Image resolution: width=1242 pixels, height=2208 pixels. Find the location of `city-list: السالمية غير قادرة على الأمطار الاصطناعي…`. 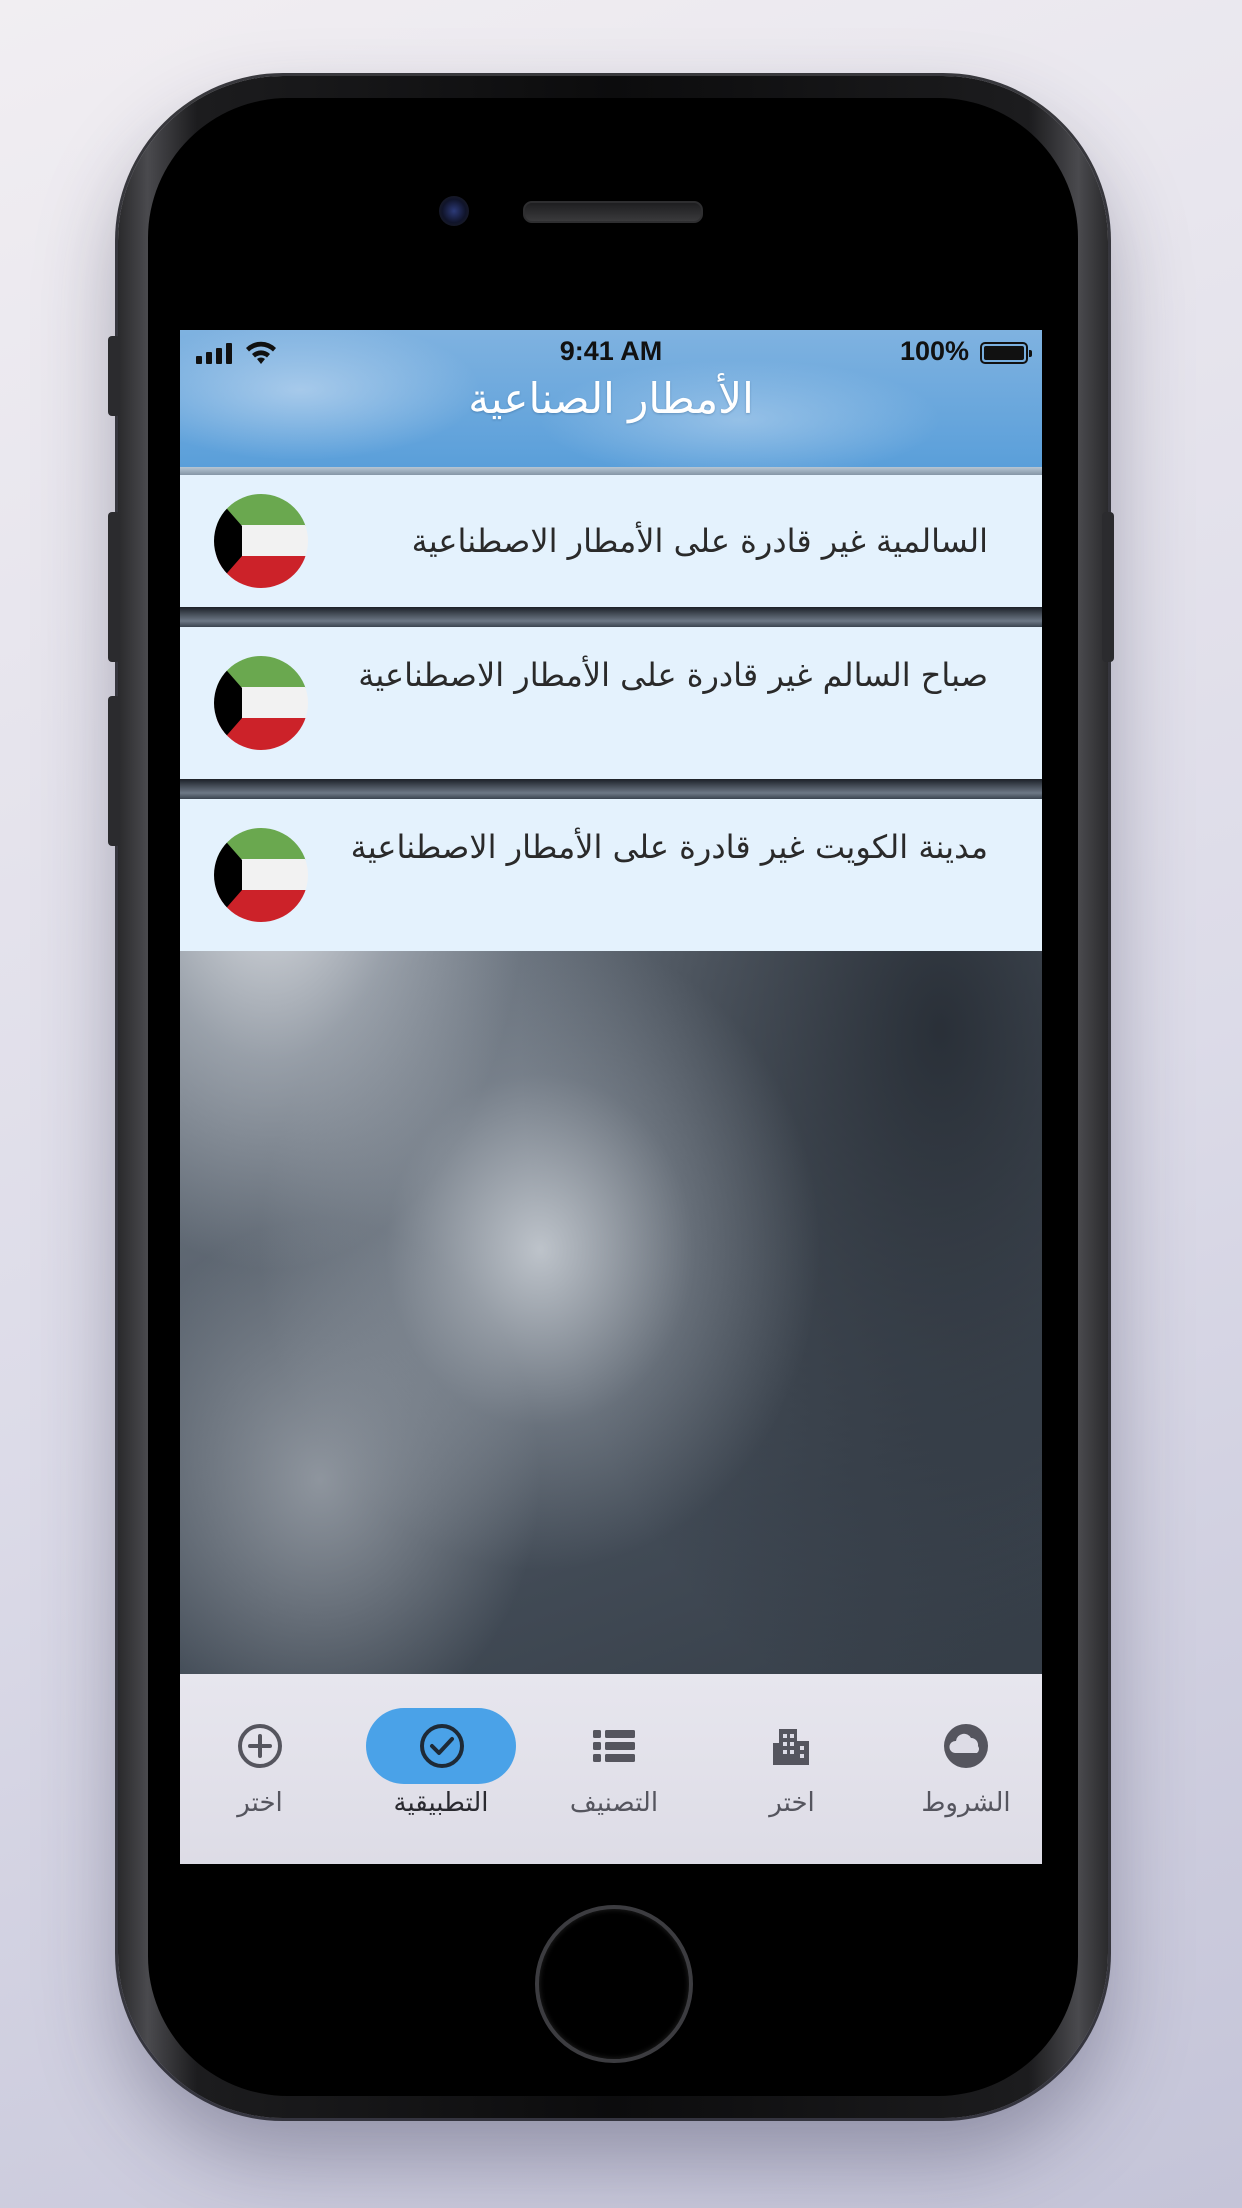

city-list: السالمية غير قادرة على الأمطار الاصطناعي… is located at coordinates (611, 713).